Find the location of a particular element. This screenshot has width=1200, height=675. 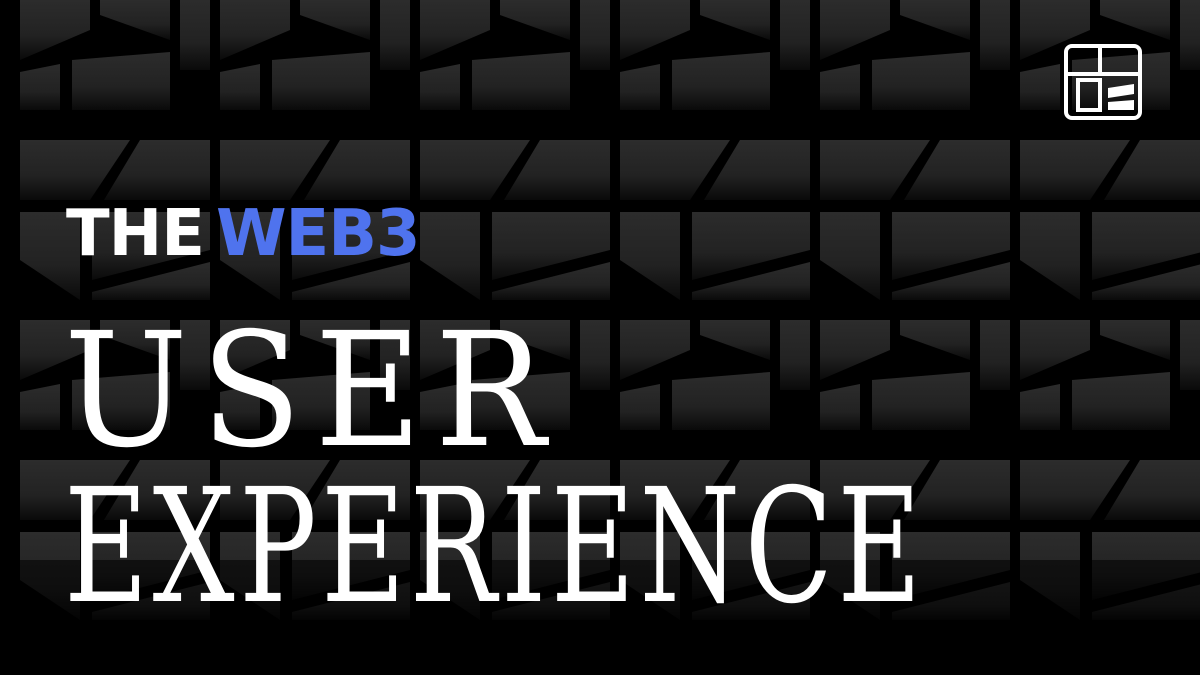

headline-word-web3: WEB3 is located at coordinates (318, 234).